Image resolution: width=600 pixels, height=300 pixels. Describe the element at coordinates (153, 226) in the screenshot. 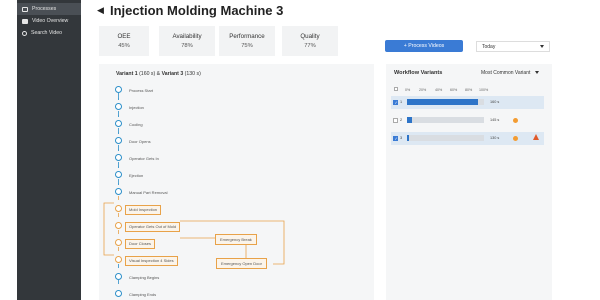

I see `flow-step-label: Operator Gets Out of Mold` at that location.